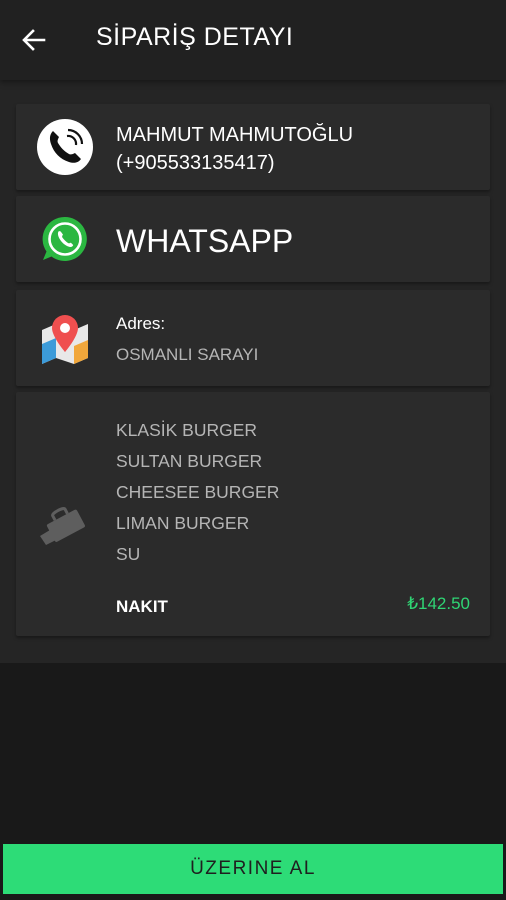 The width and height of the screenshot is (506, 900). What do you see at coordinates (64, 238) in the screenshot?
I see `whatsapp-icon` at bounding box center [64, 238].